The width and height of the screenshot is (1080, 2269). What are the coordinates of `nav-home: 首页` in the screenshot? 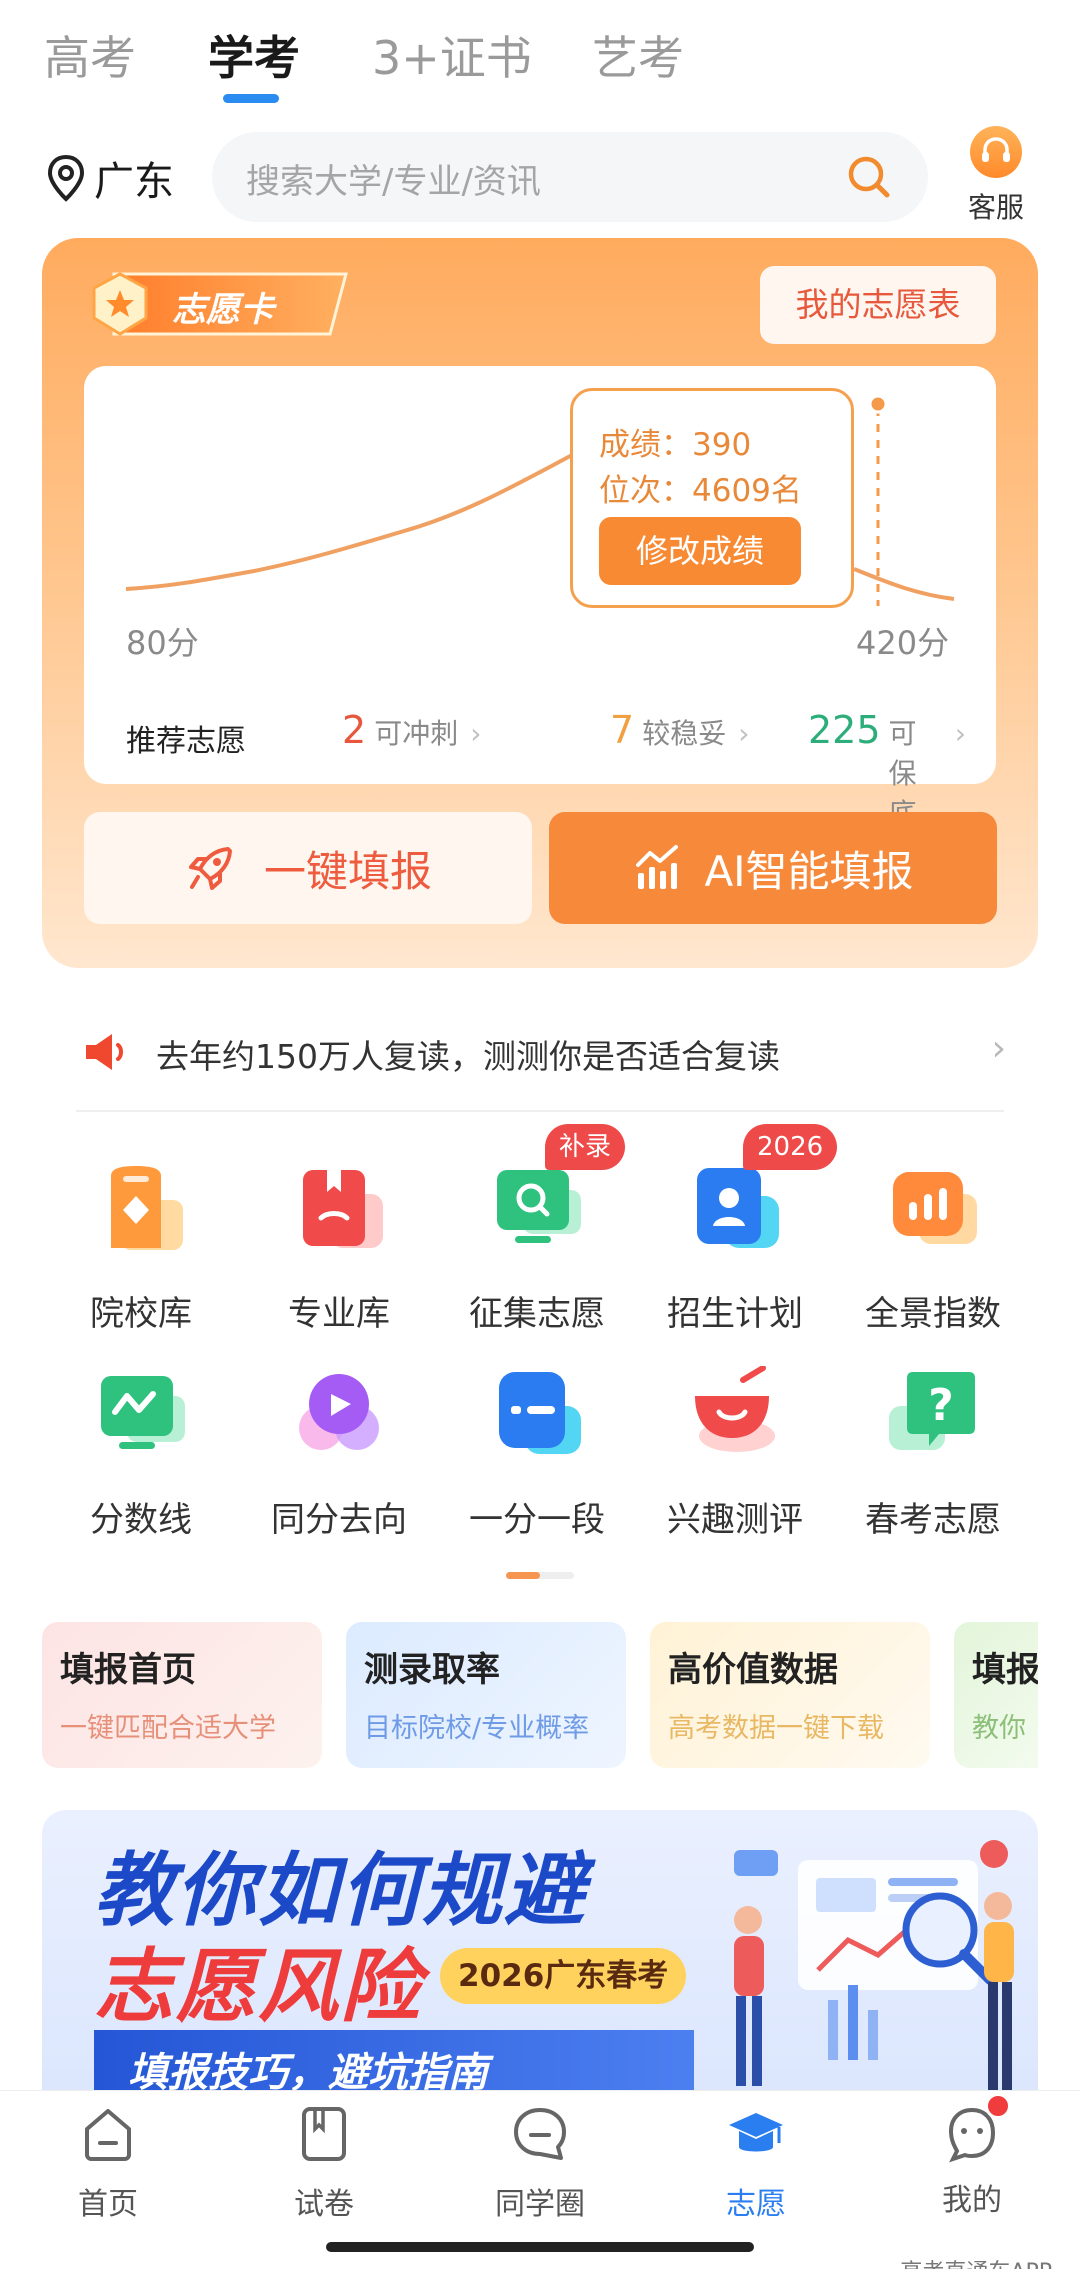 It's located at (108, 2164).